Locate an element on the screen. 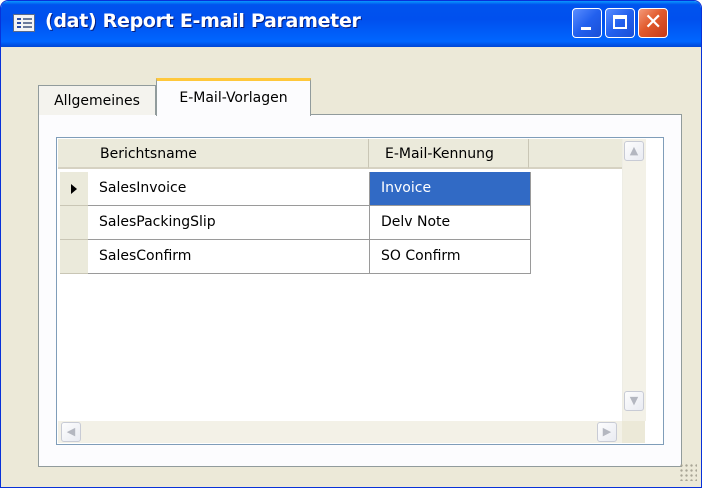  scroll-right-button: ▶ is located at coordinates (607, 432).